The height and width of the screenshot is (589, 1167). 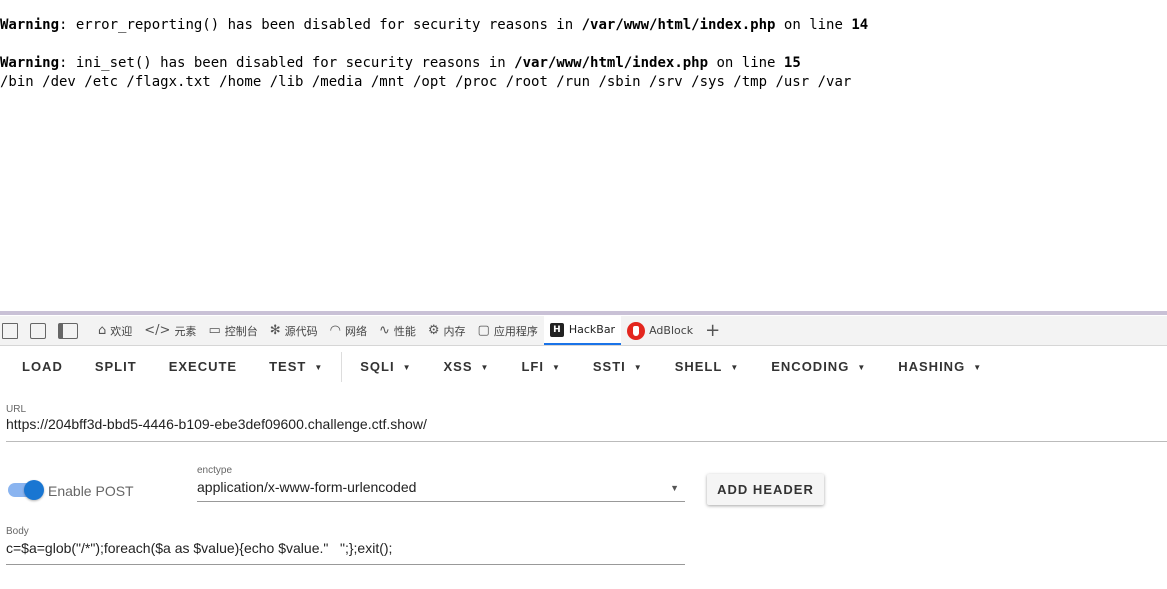 What do you see at coordinates (441, 501) in the screenshot?
I see `enctype-underline` at bounding box center [441, 501].